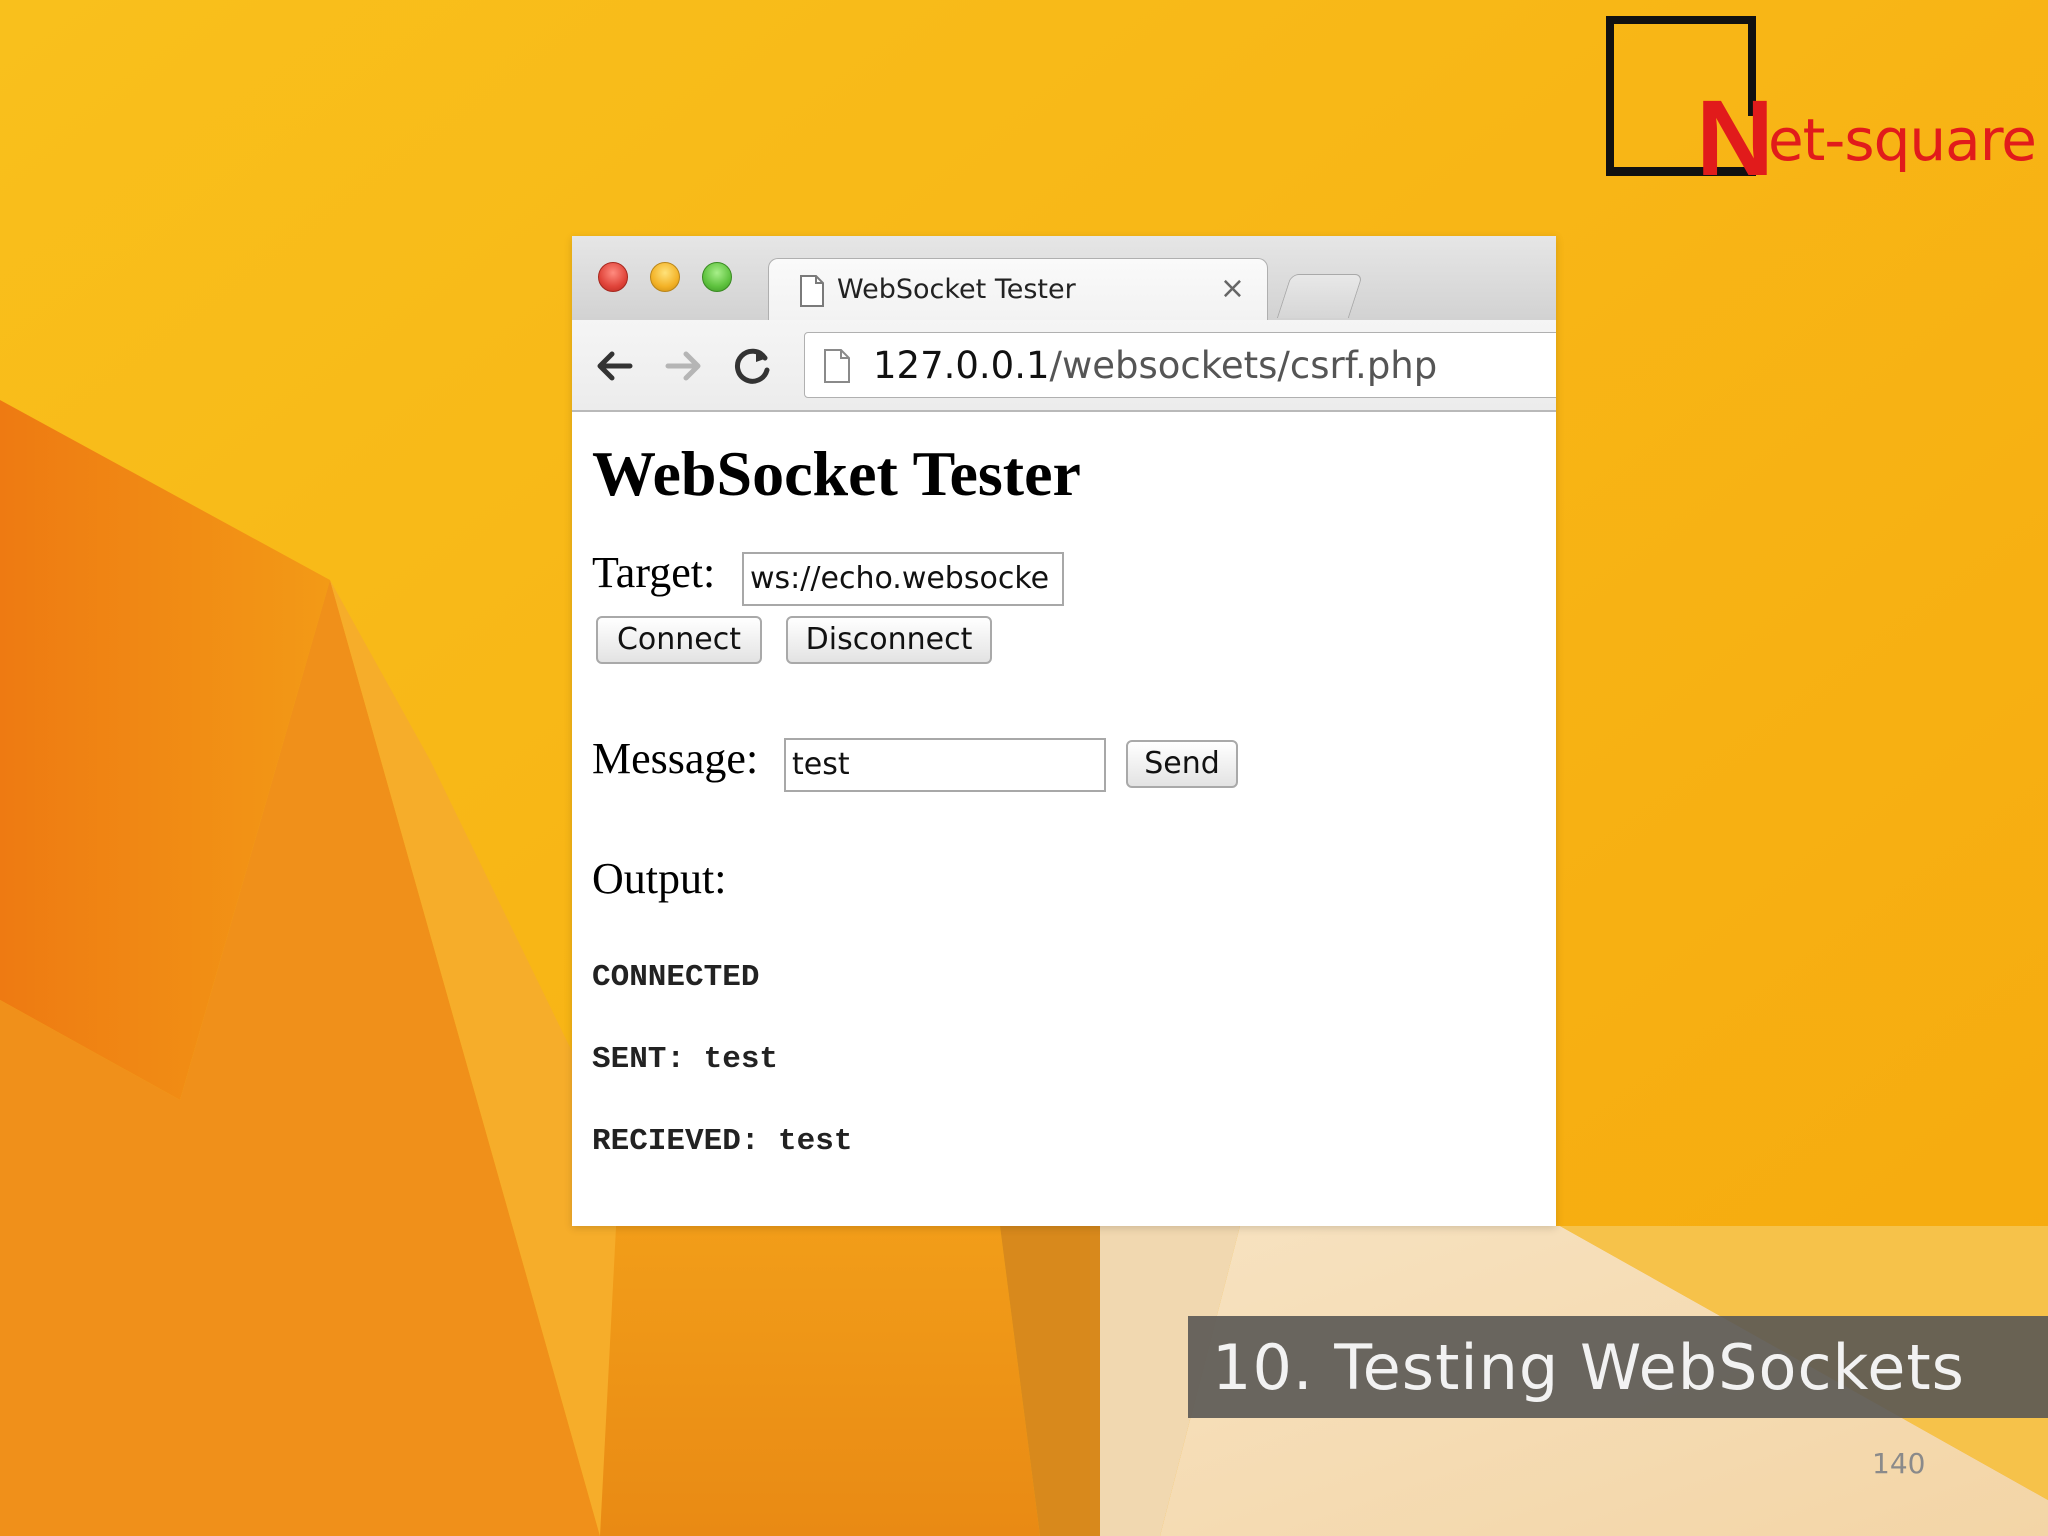 The height and width of the screenshot is (1536, 2048). I want to click on connect-button: Connect, so click(679, 640).